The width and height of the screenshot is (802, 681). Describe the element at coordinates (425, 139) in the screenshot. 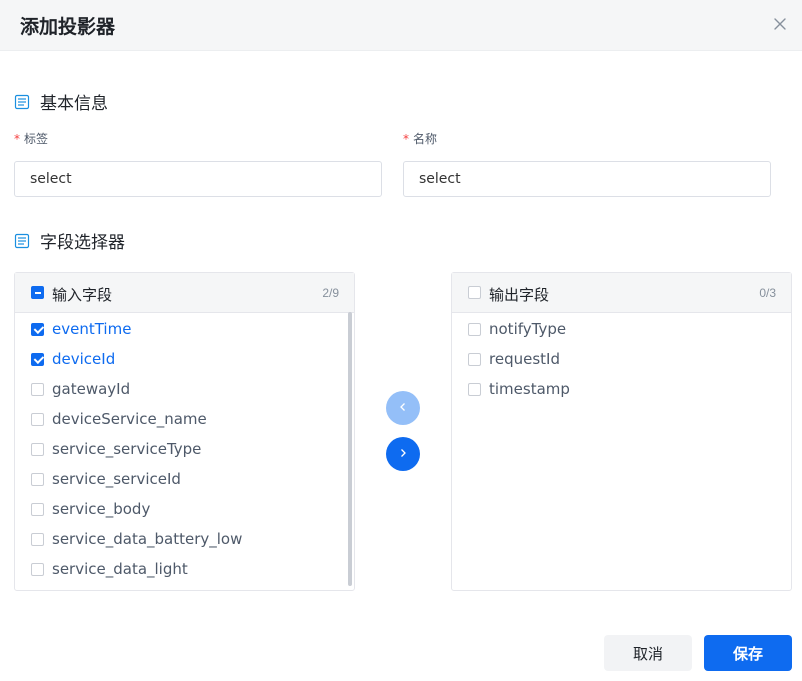

I see `field-label-text: 名称` at that location.